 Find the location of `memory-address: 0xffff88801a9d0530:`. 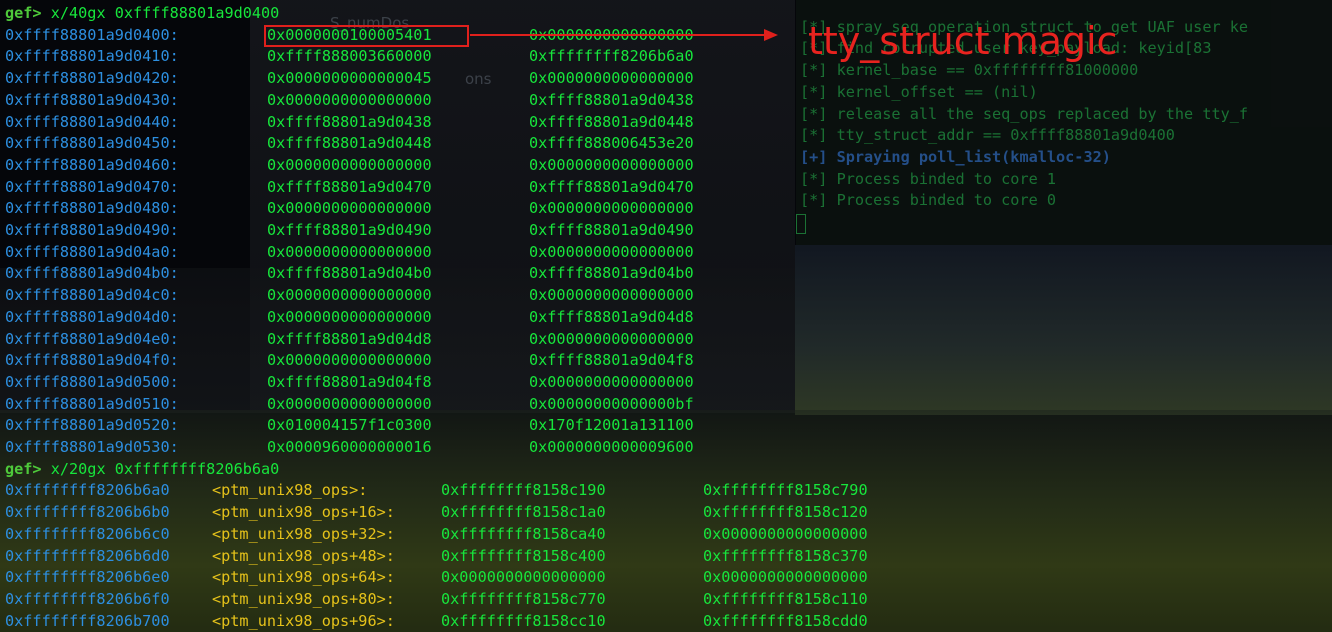

memory-address: 0xffff88801a9d0530: is located at coordinates (92, 447).